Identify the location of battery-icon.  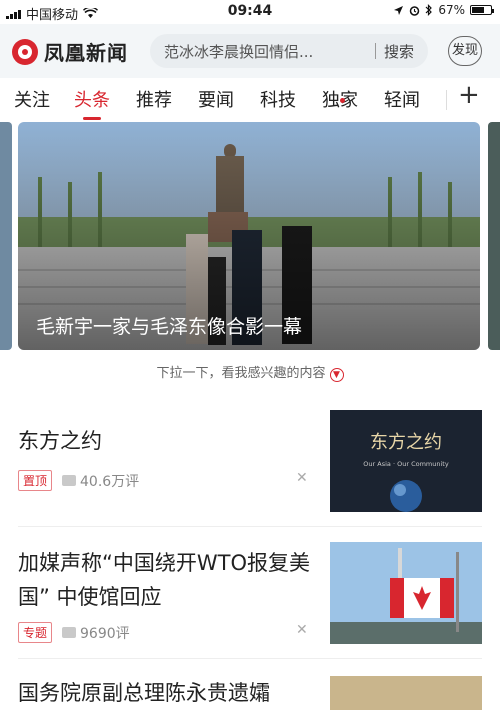
(482, 10).